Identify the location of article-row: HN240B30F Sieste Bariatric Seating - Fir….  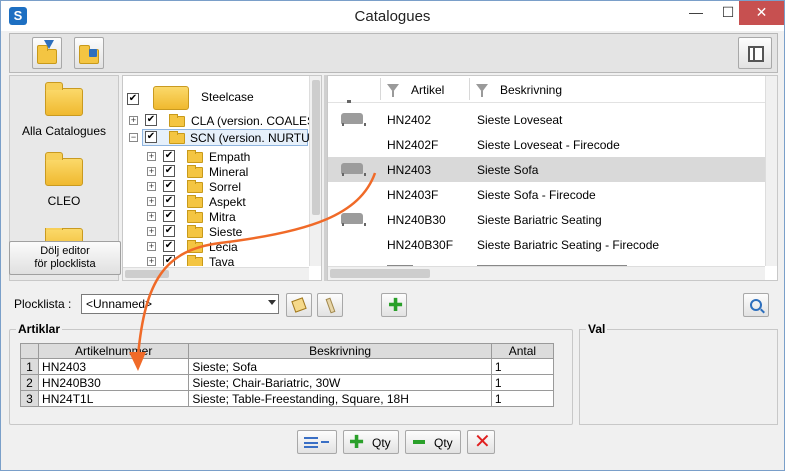
(548, 244).